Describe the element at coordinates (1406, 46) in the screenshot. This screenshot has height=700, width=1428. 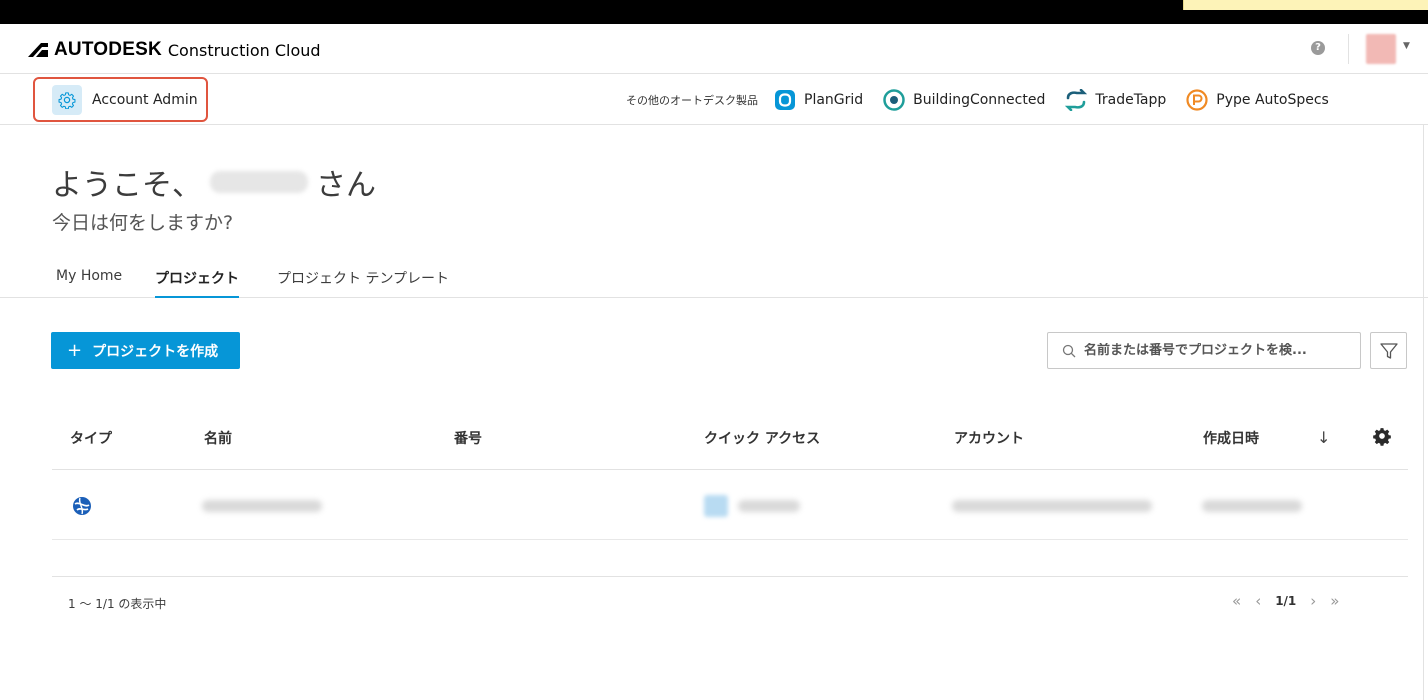
I see `chevron-down-icon: ▼` at that location.